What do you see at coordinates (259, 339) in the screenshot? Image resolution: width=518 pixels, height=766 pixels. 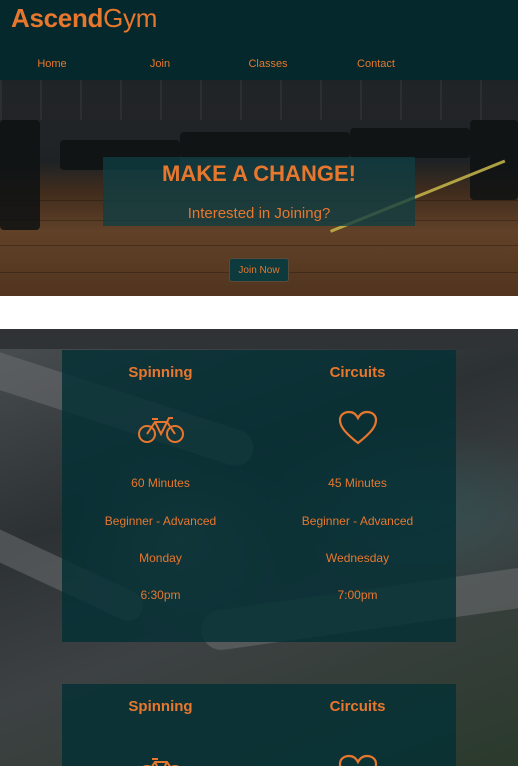 I see `section-top-strip` at bounding box center [259, 339].